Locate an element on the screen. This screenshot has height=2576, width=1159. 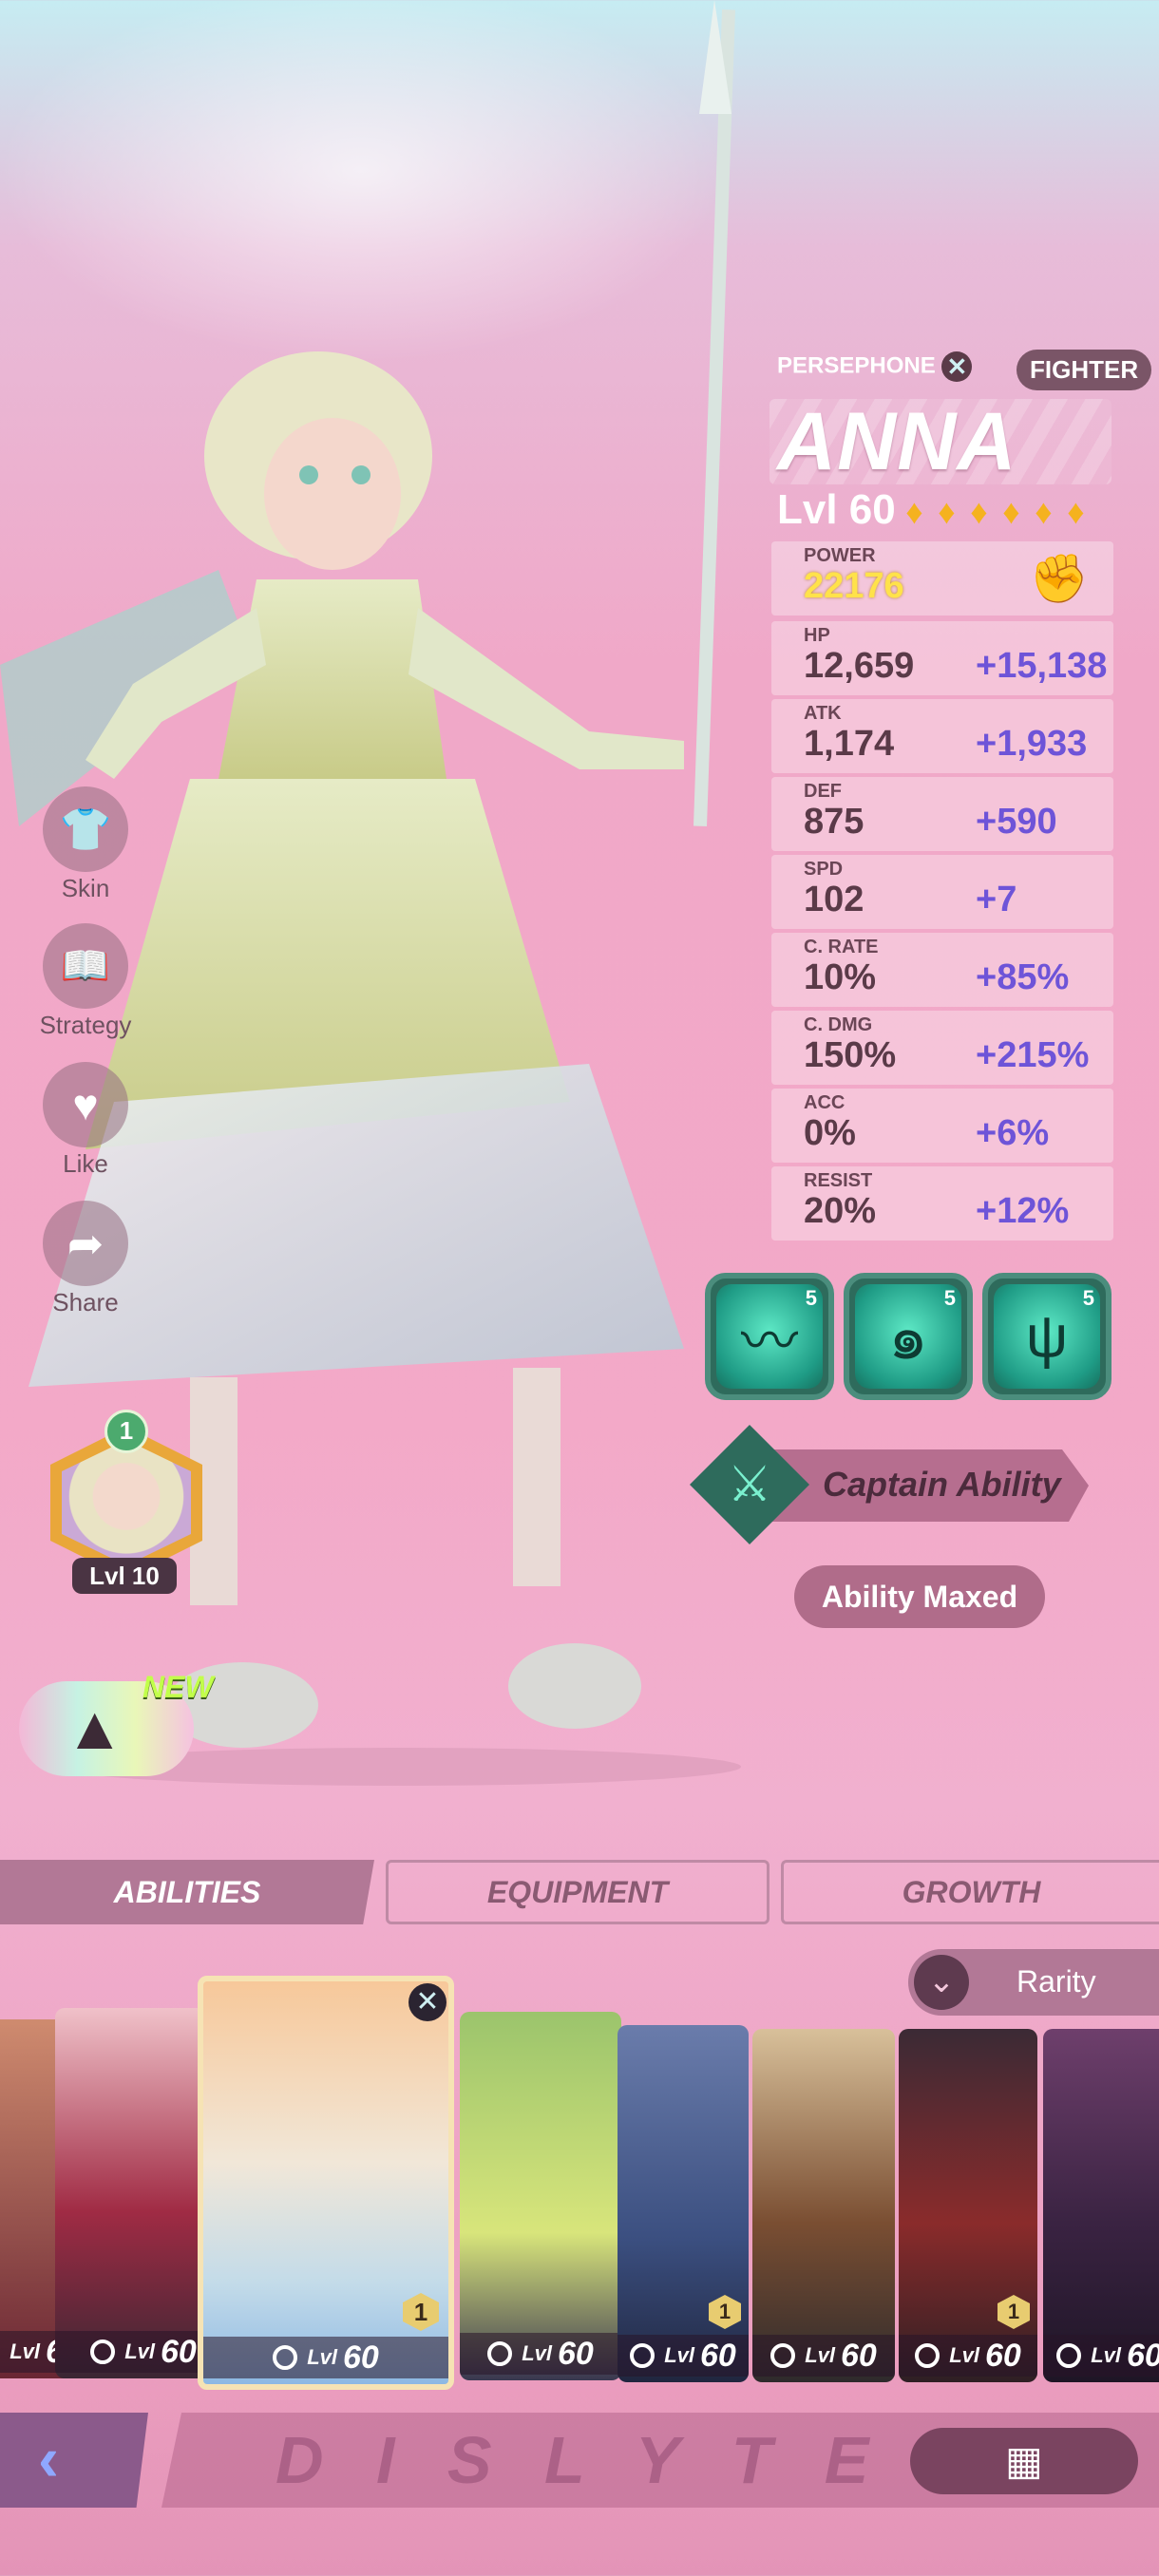
fist-icon: ✊ is located at coordinates (1059, 578).